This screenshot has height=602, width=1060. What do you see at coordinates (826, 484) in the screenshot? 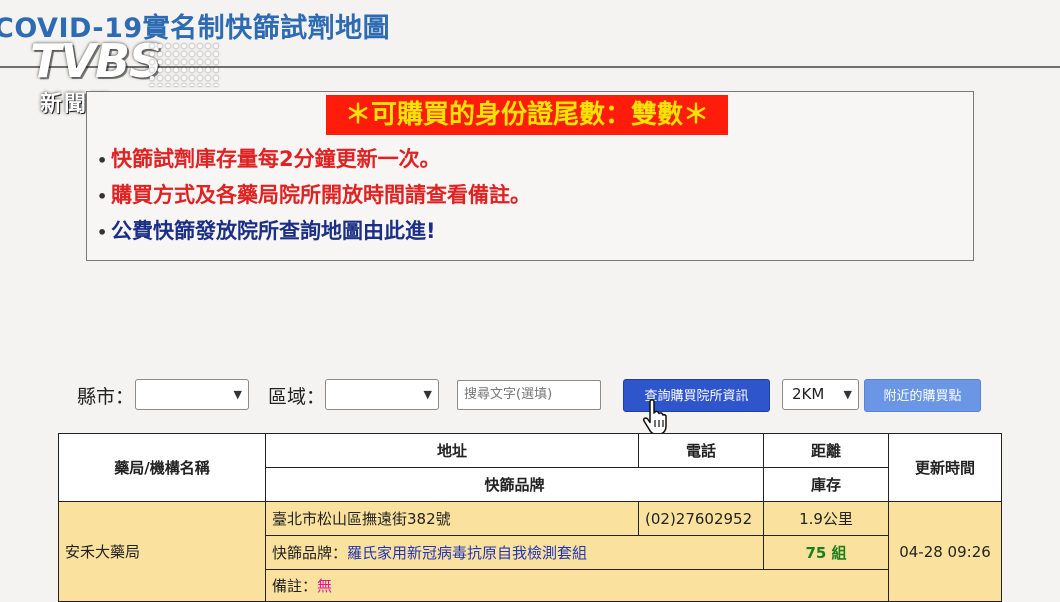
I see `header-stock: 庫存` at bounding box center [826, 484].